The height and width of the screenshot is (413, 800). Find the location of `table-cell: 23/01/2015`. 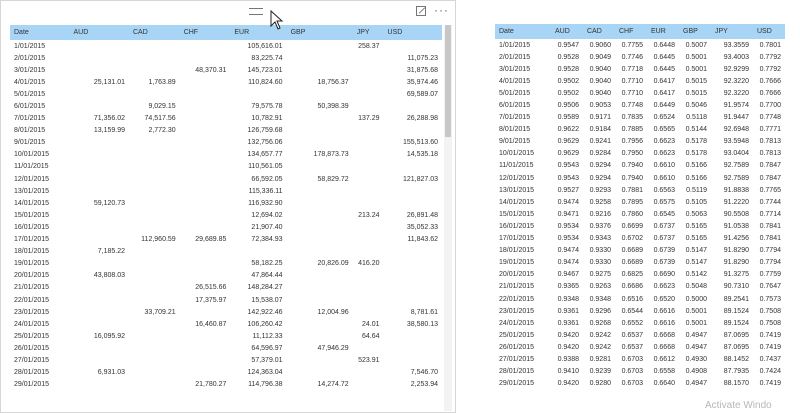

table-cell: 23/01/2015 is located at coordinates (517, 311).